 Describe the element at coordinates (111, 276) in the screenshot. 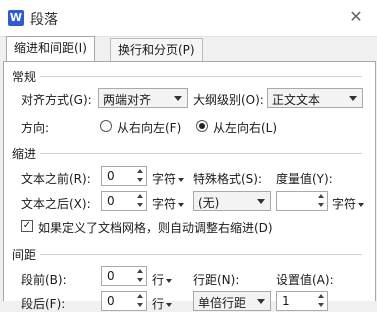

I see `space-before-value: 0` at that location.